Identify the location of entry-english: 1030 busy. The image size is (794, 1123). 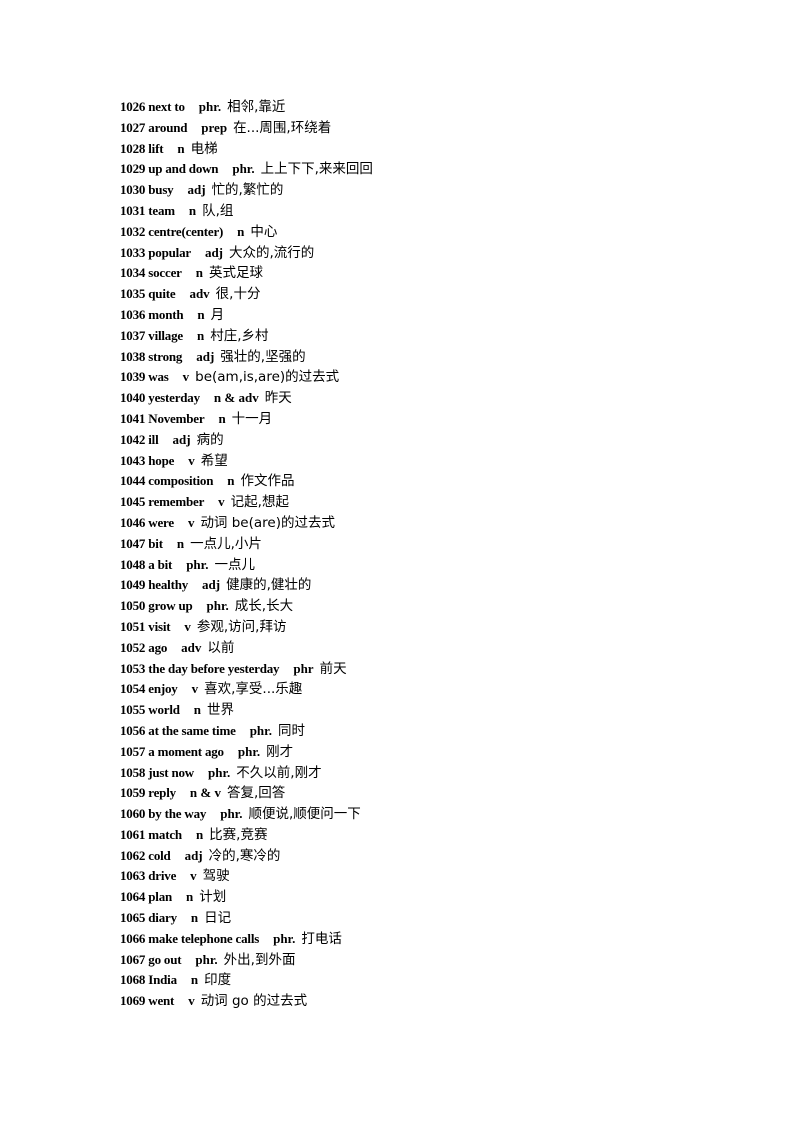
(147, 189).